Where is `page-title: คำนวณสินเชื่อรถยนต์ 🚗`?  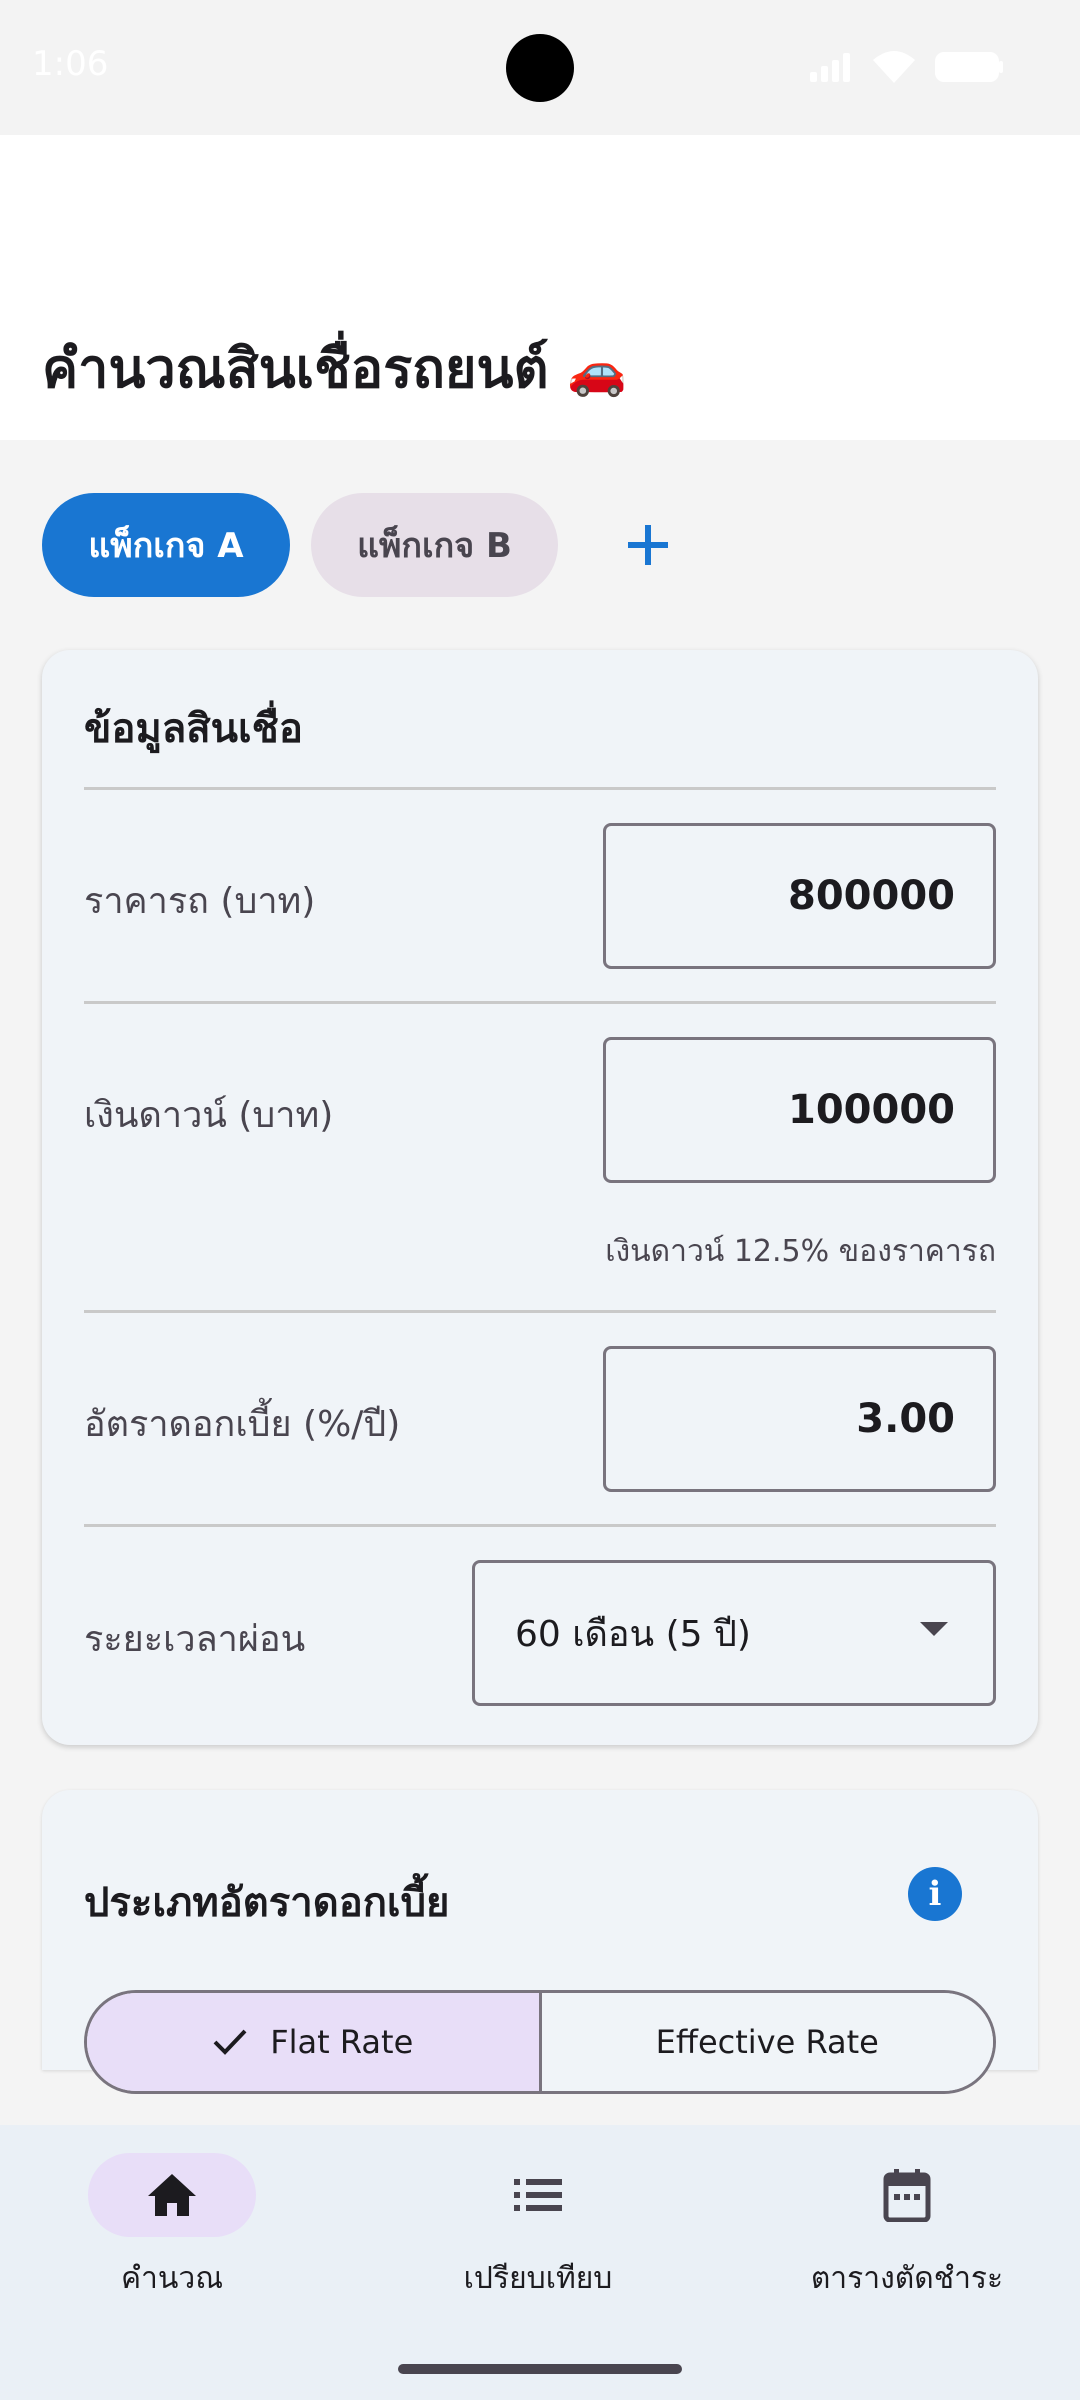 page-title: คำนวณสินเชื่อรถยนต์ 🚗 is located at coordinates (334, 368).